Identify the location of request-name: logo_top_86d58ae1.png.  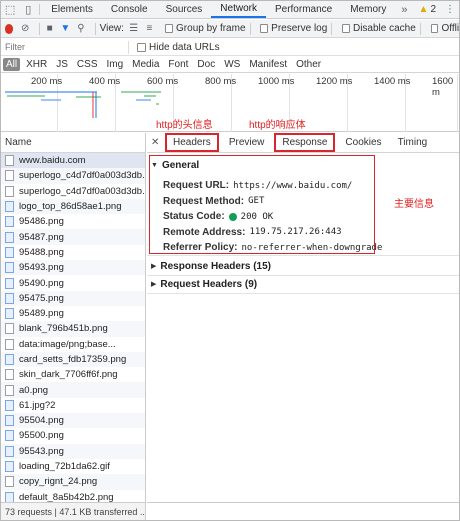
(70, 207).